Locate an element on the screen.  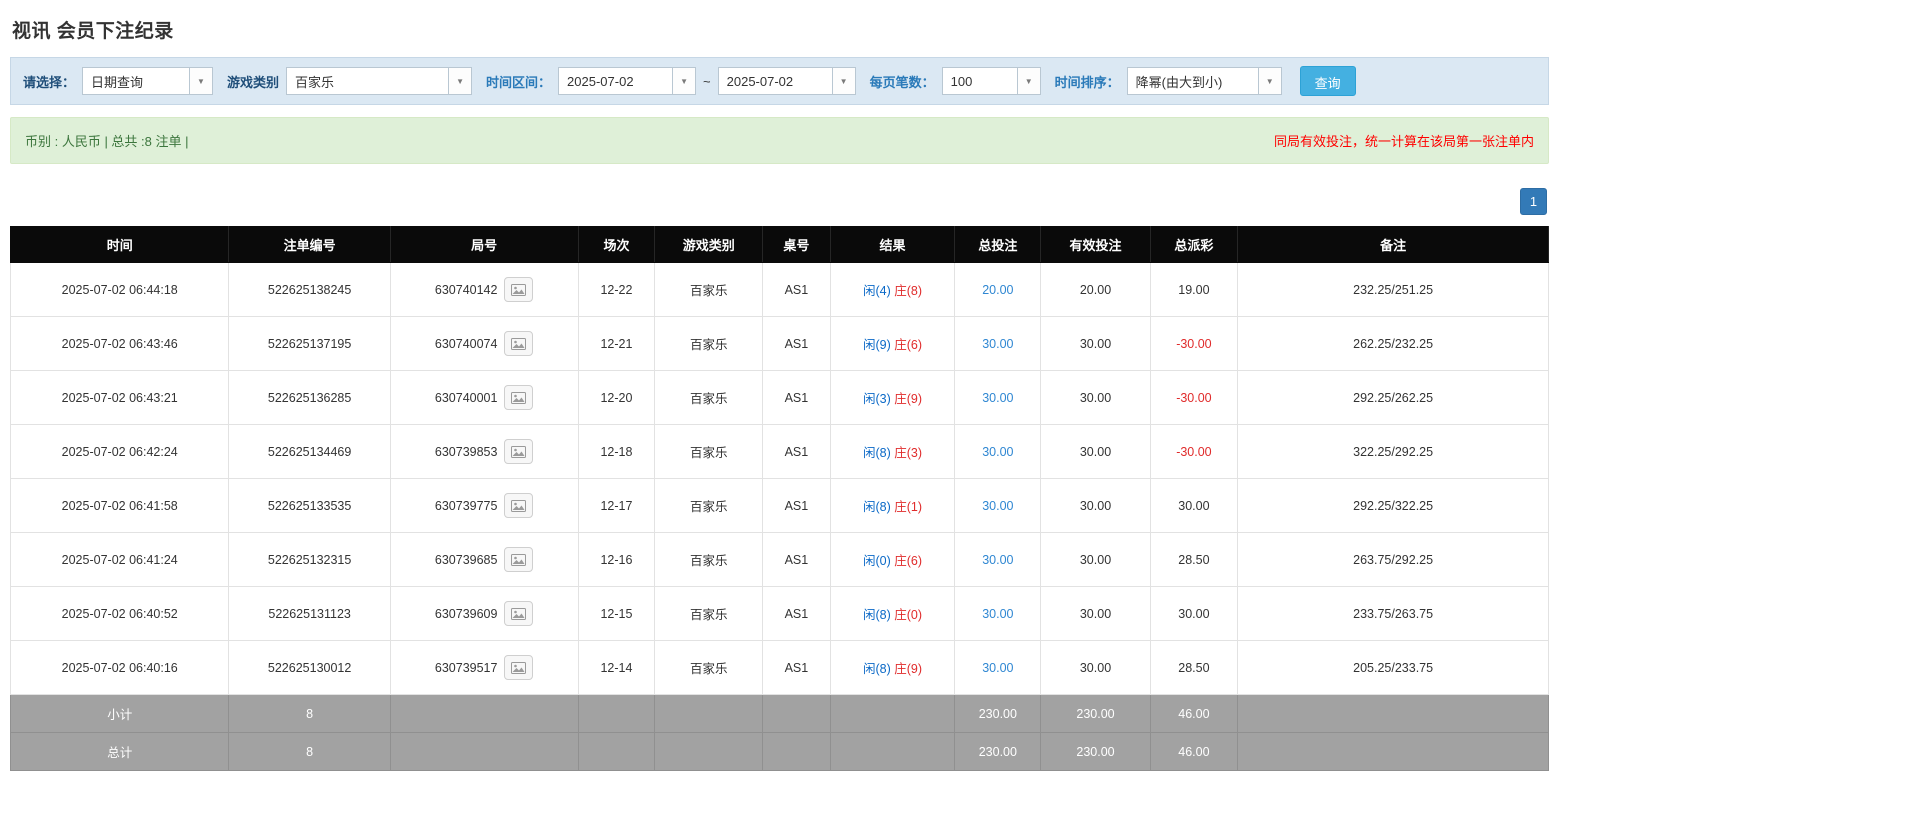
page-size-label: 每页笔数： is located at coordinates (902, 82).